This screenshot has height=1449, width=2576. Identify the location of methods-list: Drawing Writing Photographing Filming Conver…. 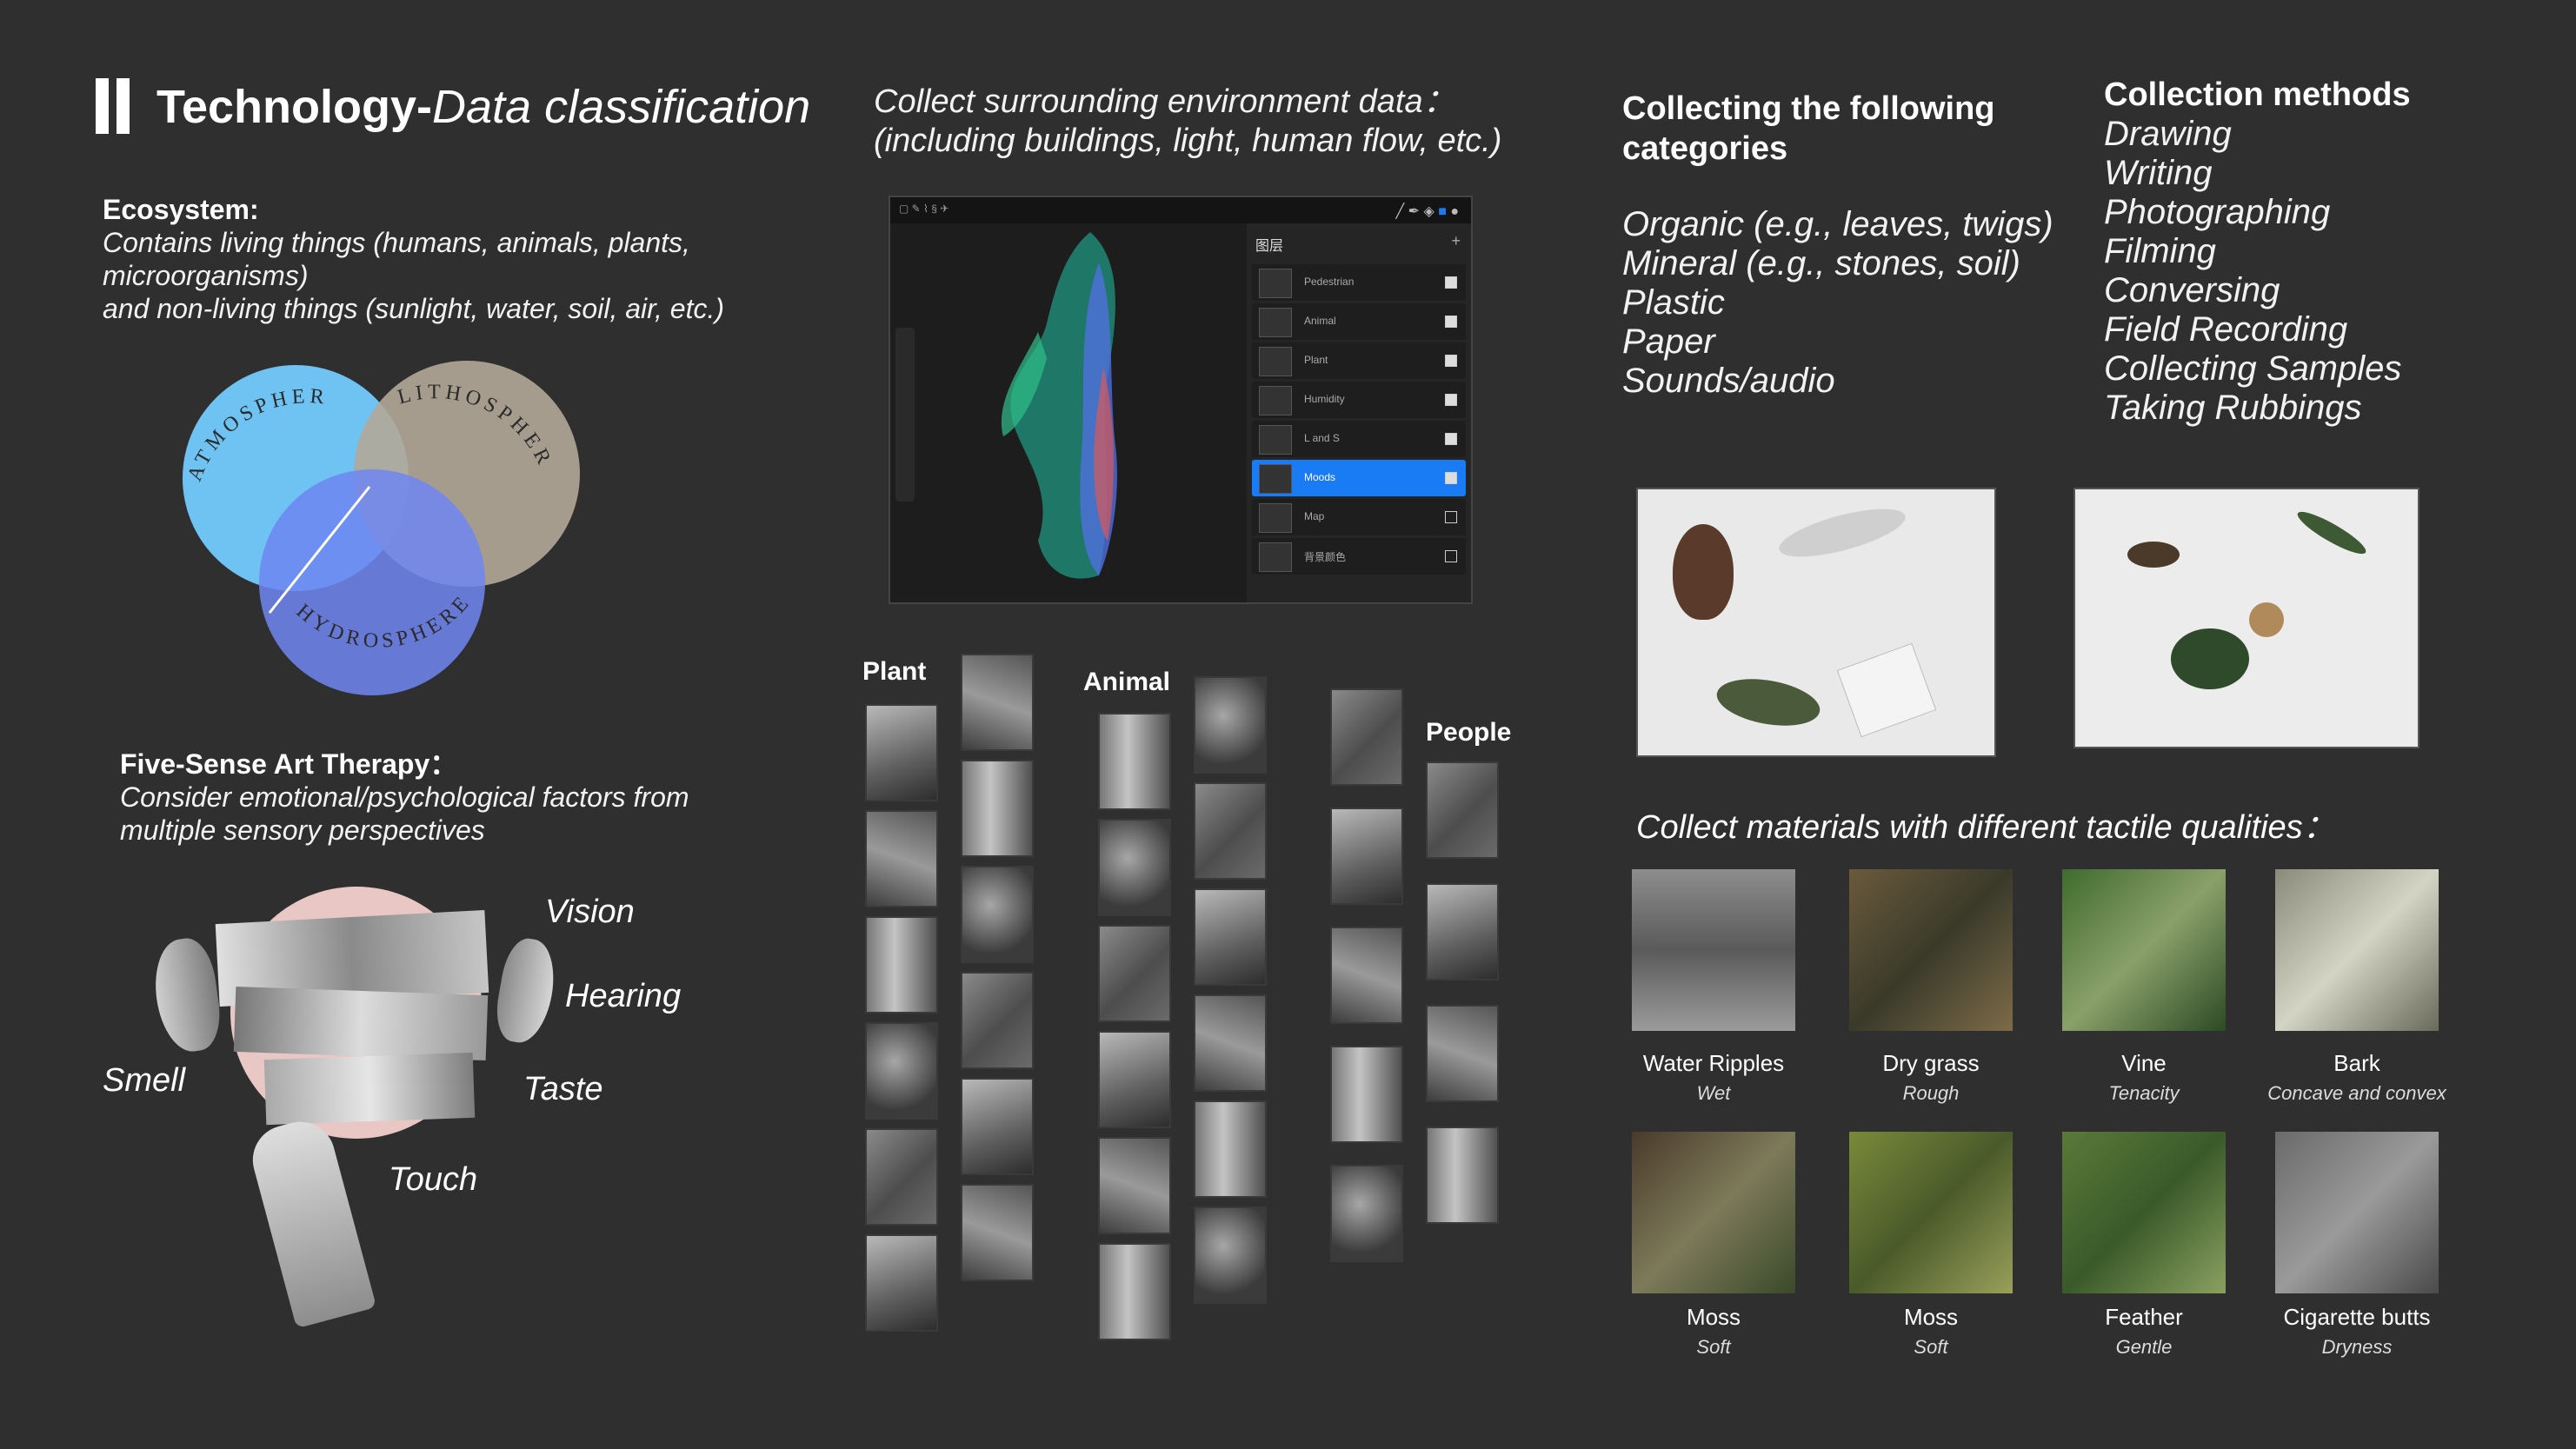
(2321, 271).